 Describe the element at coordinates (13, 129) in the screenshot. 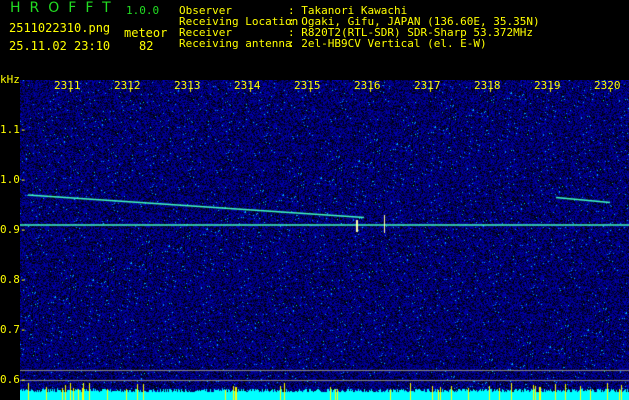

I see `y-tick-label: 1.1-` at that location.